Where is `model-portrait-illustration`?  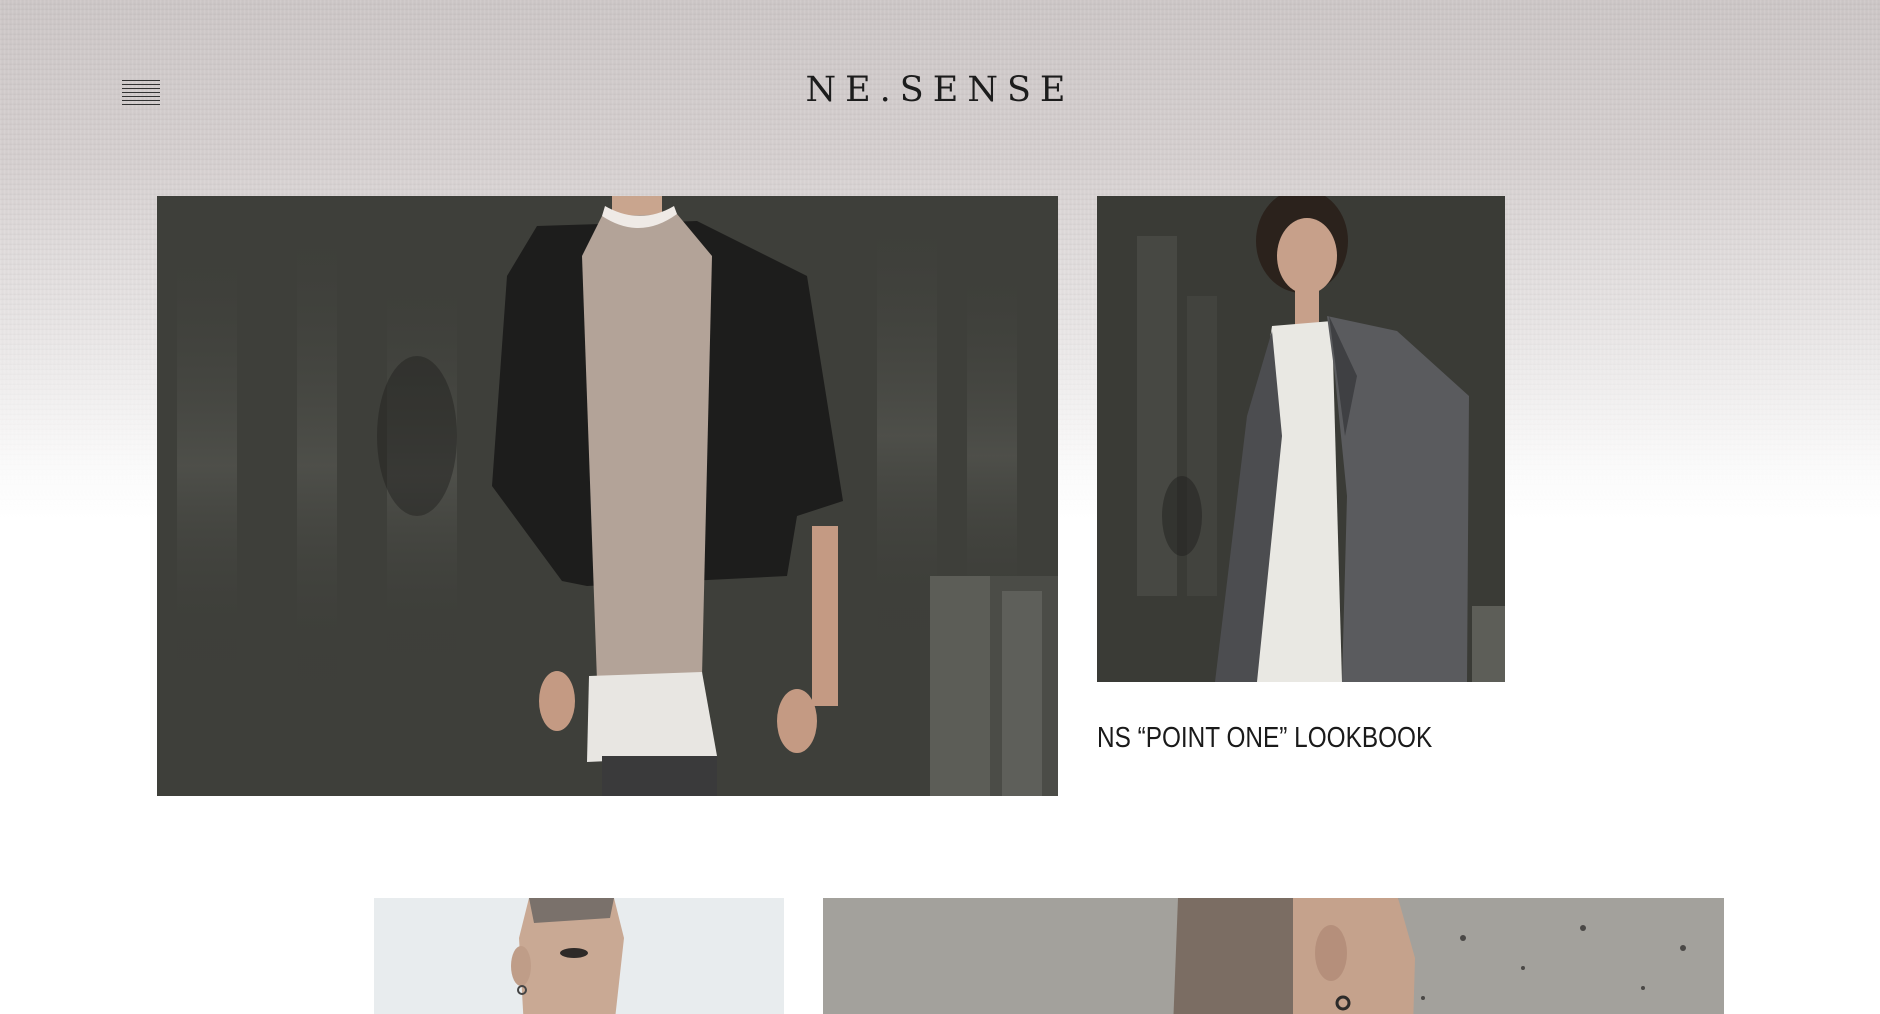 model-portrait-illustration is located at coordinates (579, 956).